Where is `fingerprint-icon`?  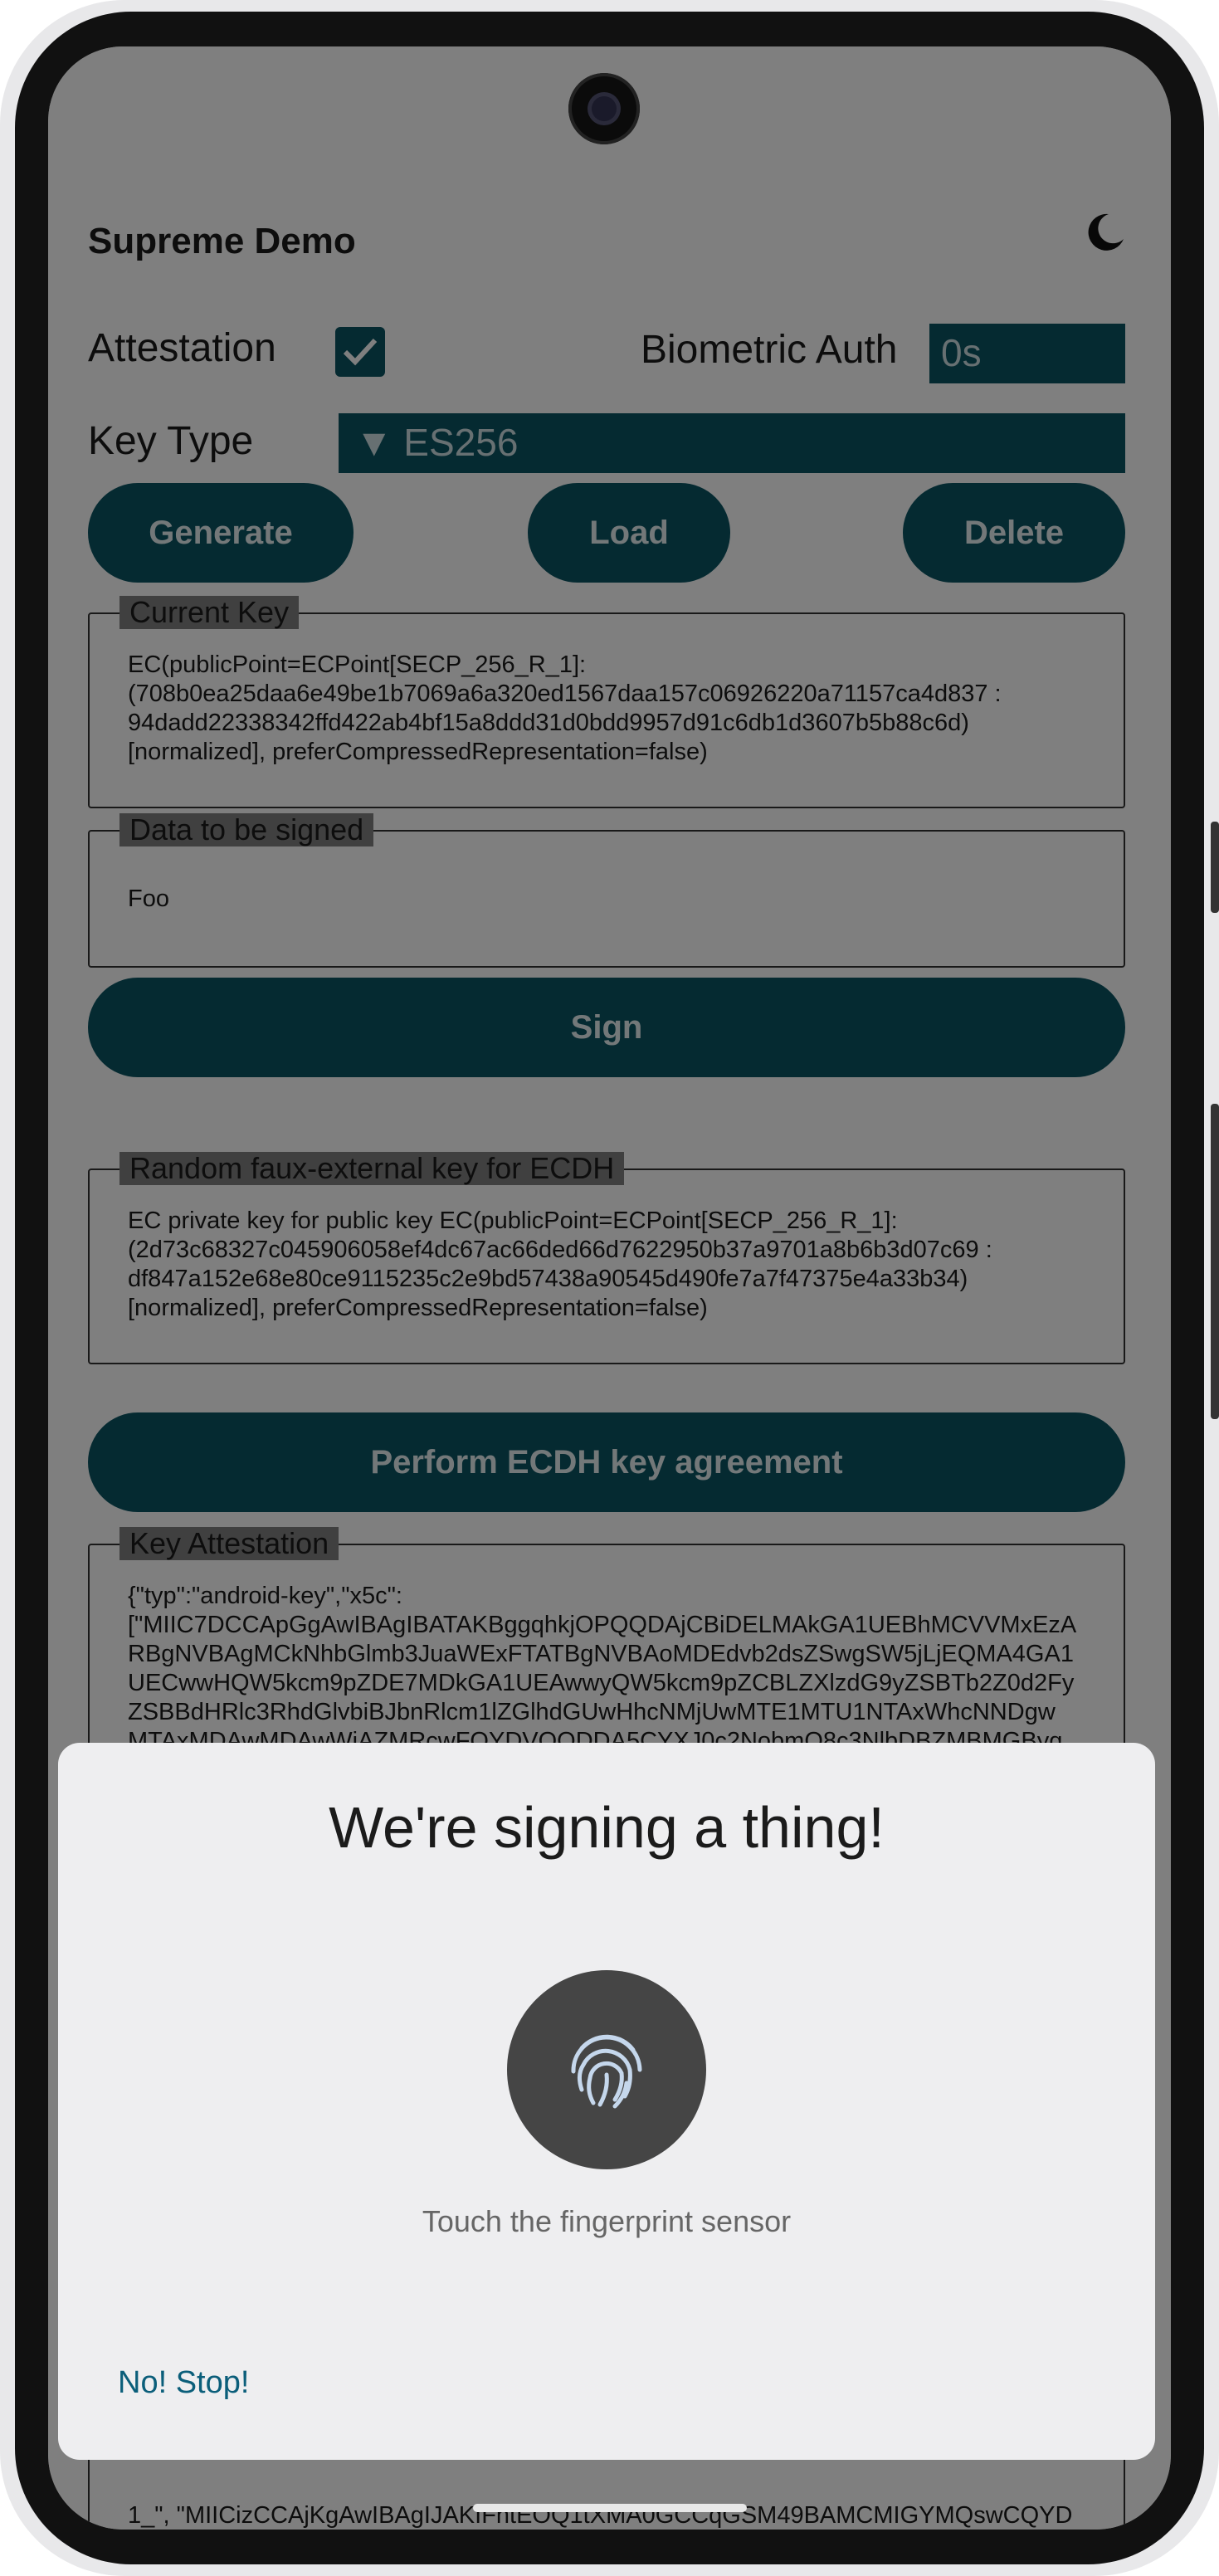
fingerprint-icon is located at coordinates (607, 2069).